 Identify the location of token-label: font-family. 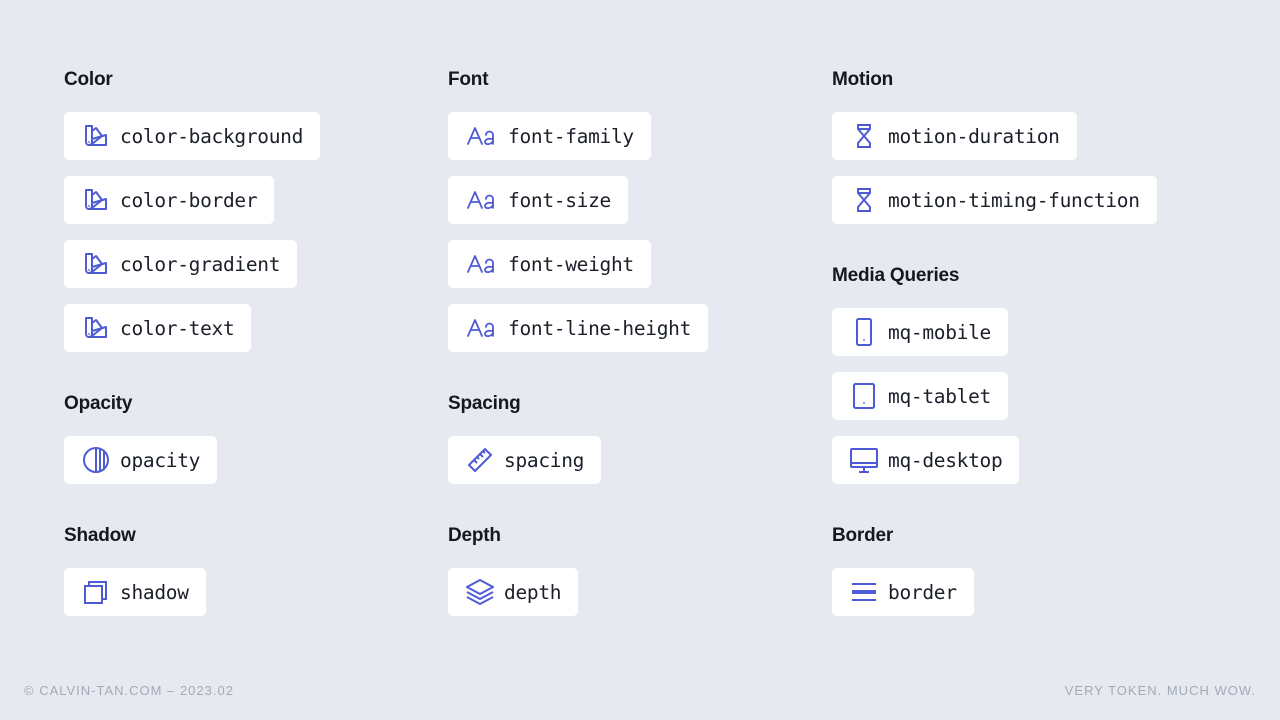
(571, 136).